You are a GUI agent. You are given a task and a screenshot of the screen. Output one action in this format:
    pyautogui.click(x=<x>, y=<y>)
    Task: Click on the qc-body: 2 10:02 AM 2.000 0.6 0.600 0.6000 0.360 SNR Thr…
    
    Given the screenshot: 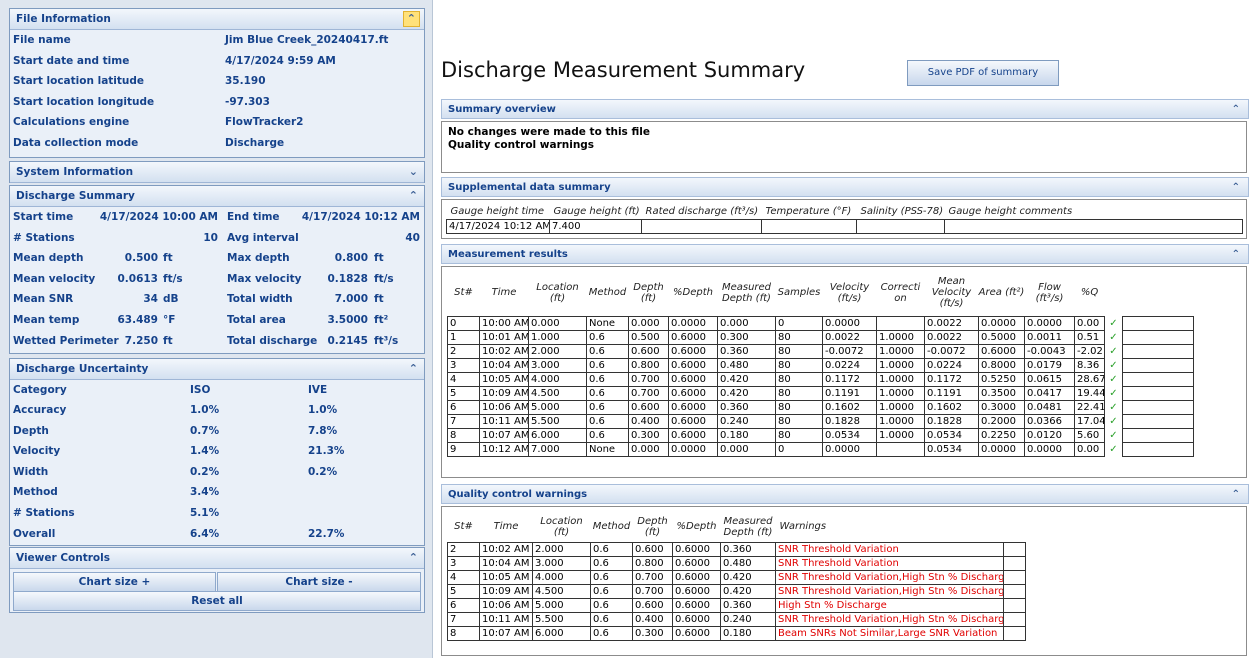 What is the action you would take?
    pyautogui.click(x=736, y=591)
    